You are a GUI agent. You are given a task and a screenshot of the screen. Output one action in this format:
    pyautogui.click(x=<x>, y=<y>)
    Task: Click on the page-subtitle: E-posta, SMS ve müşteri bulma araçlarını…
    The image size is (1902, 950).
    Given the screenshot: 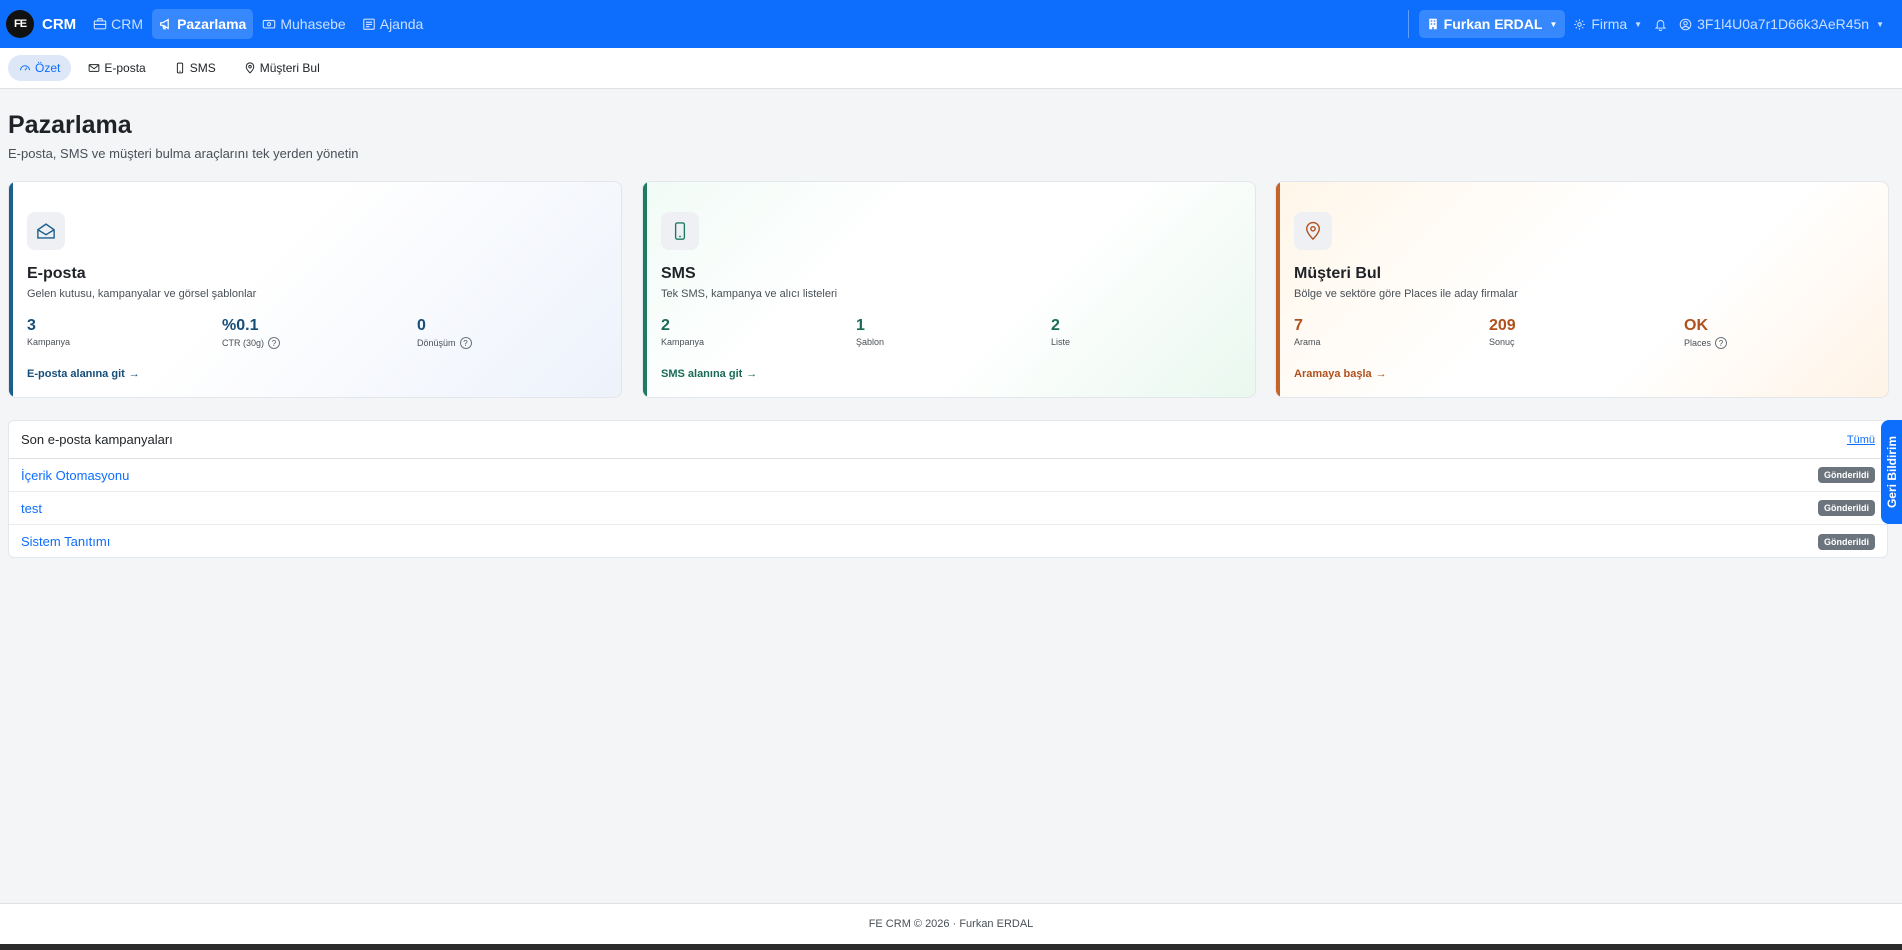 What is the action you would take?
    pyautogui.click(x=183, y=153)
    